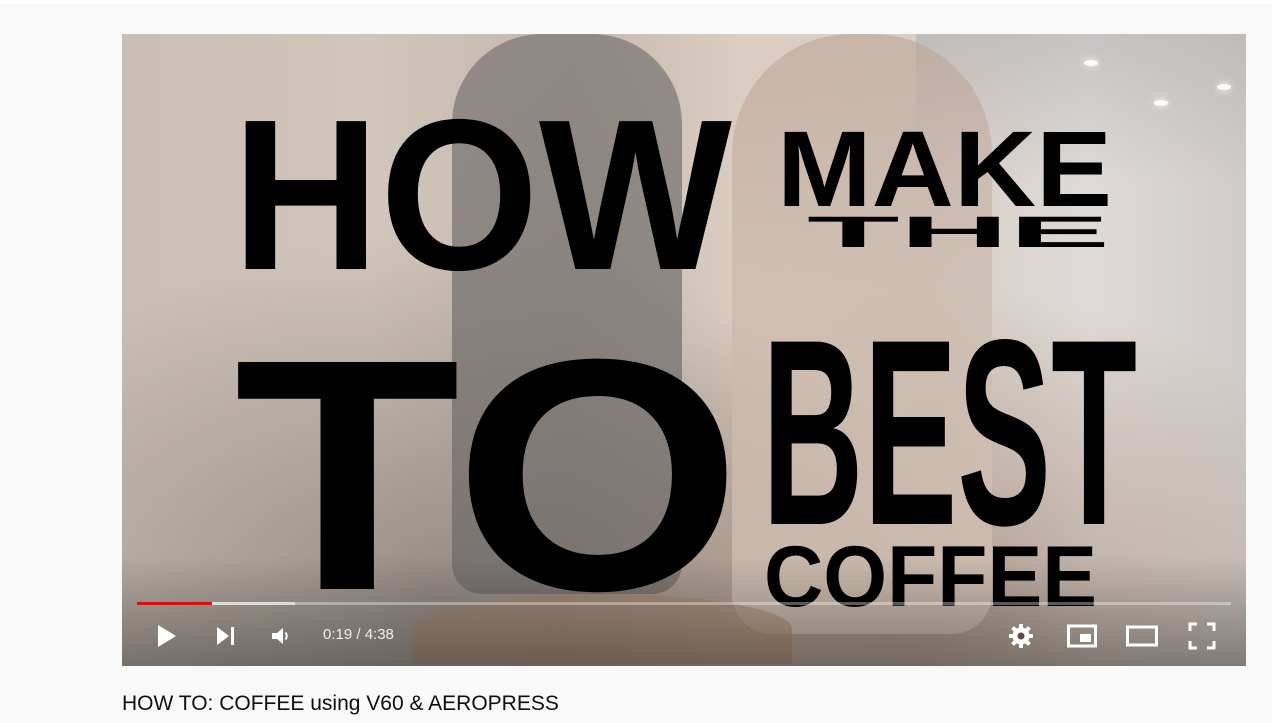  Describe the element at coordinates (684, 603) in the screenshot. I see `progress-bar` at that location.